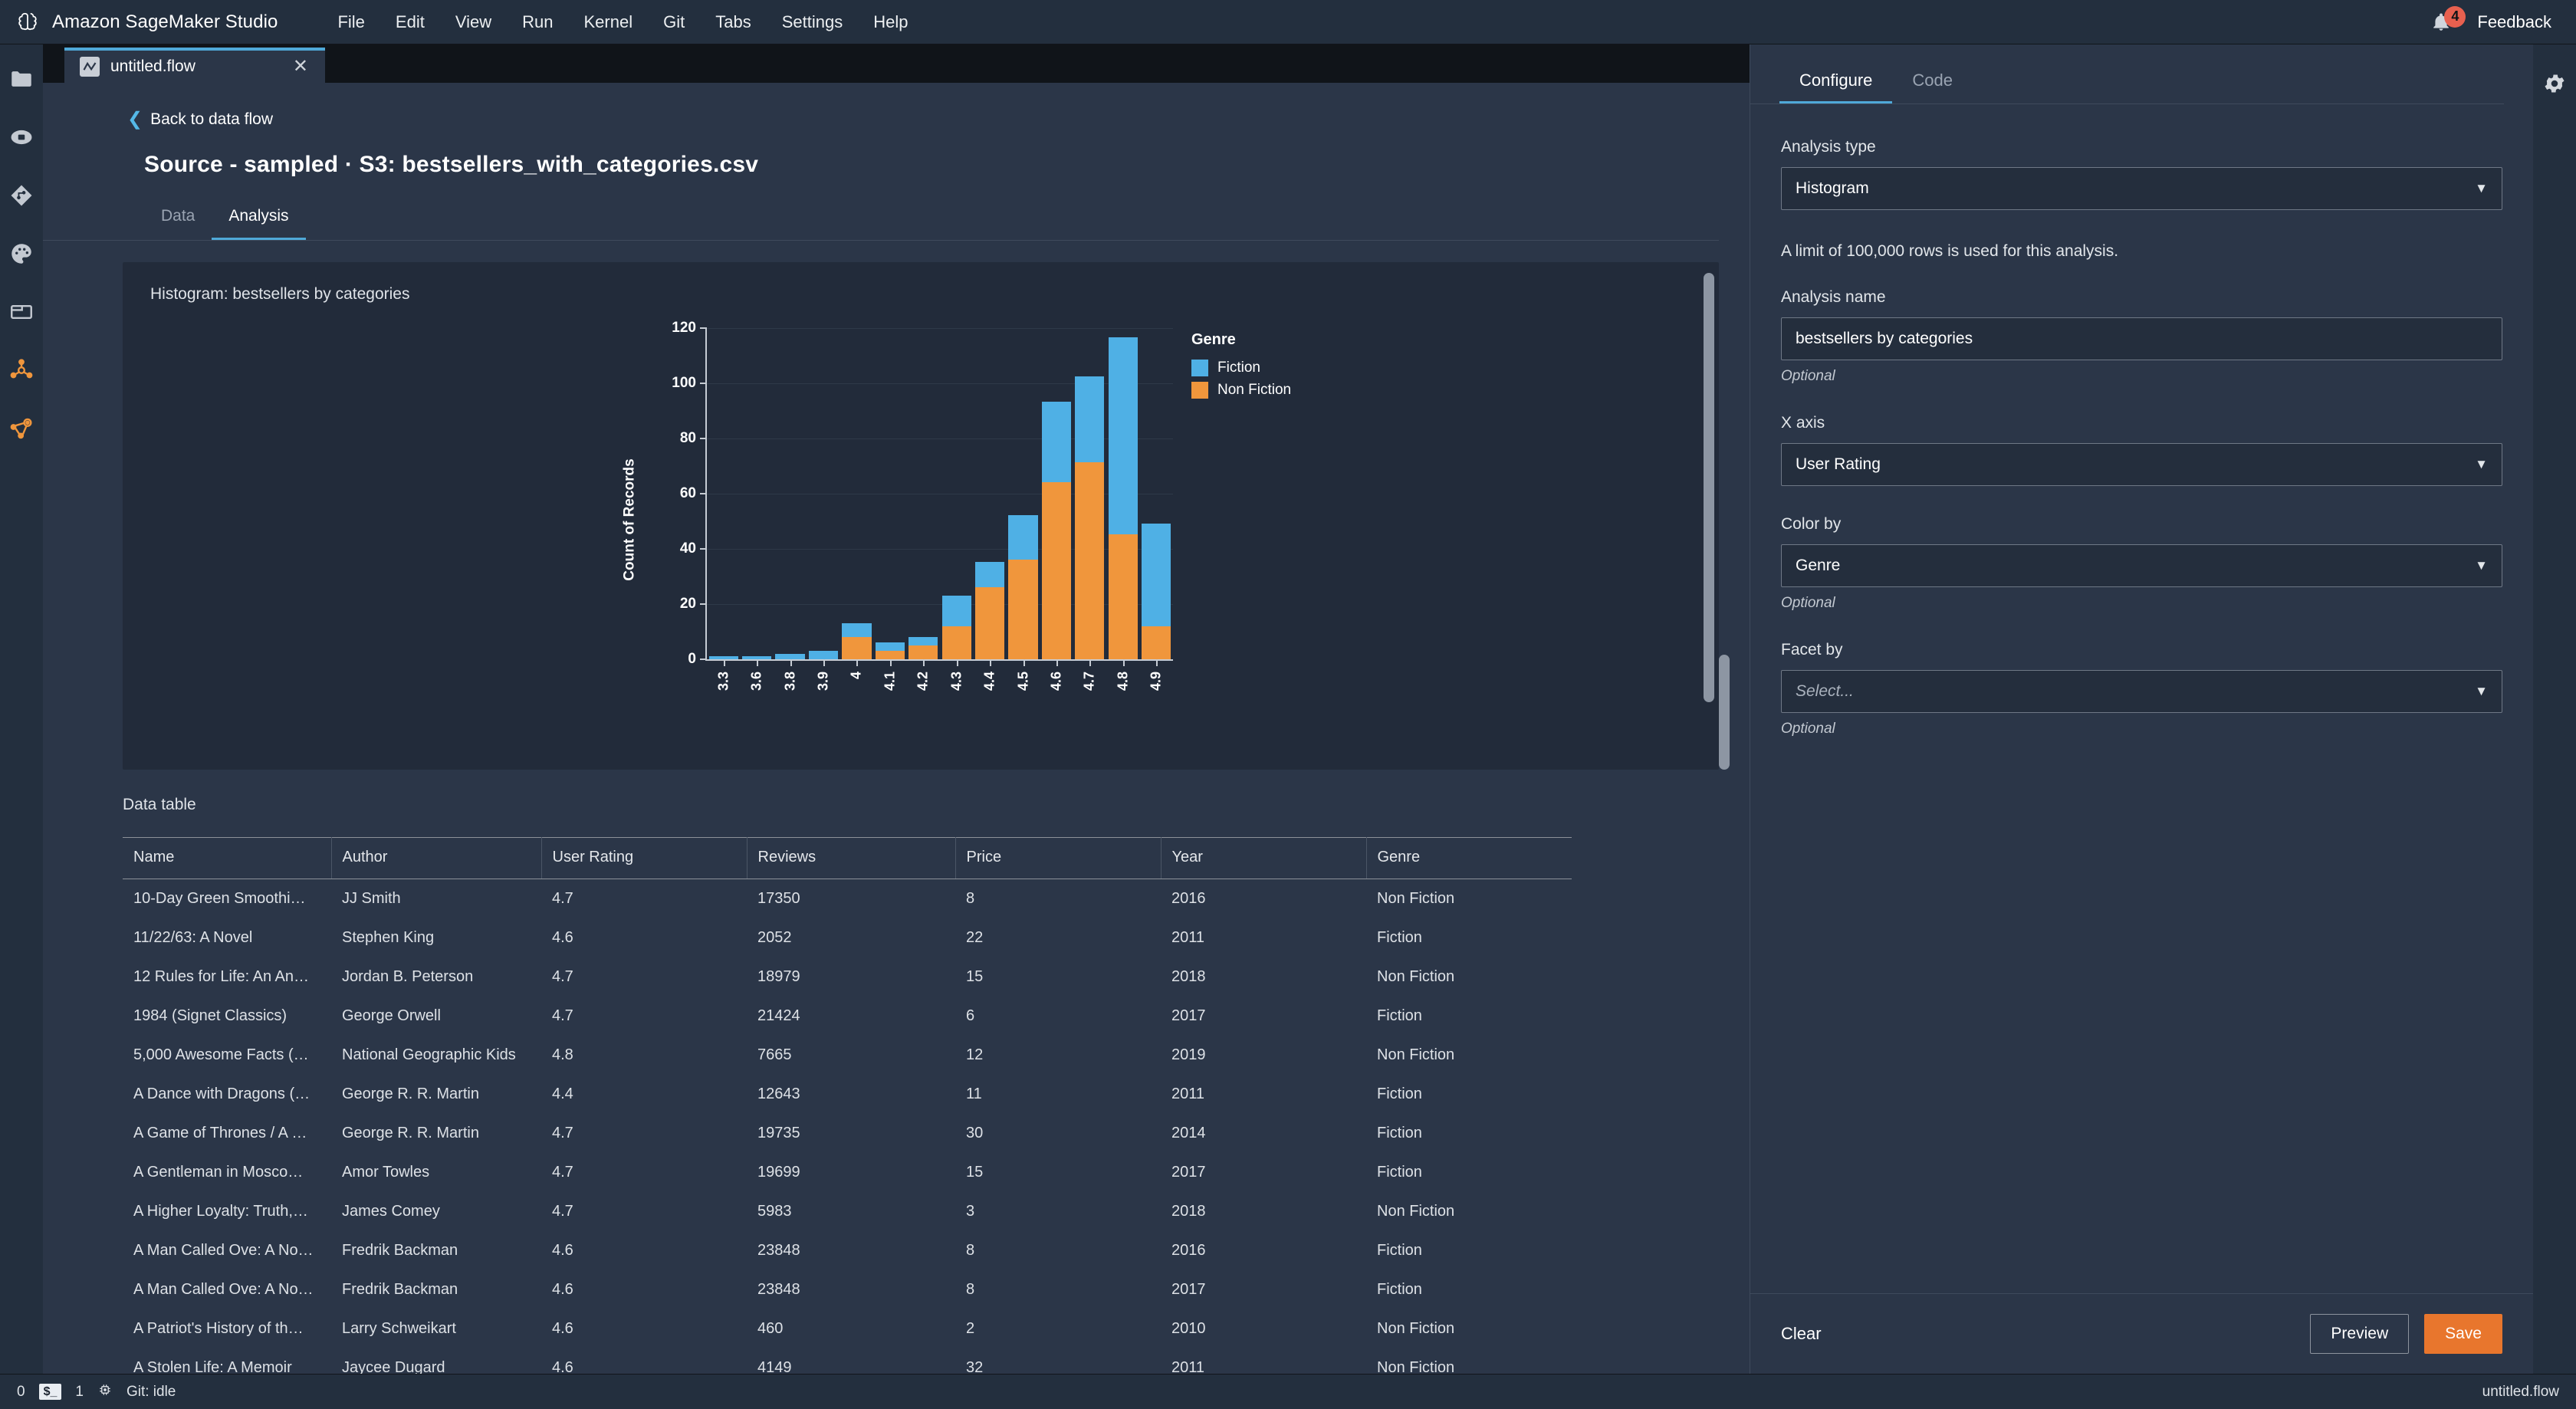 The height and width of the screenshot is (1409, 2576). I want to click on notifications-button: 4, so click(2448, 18).